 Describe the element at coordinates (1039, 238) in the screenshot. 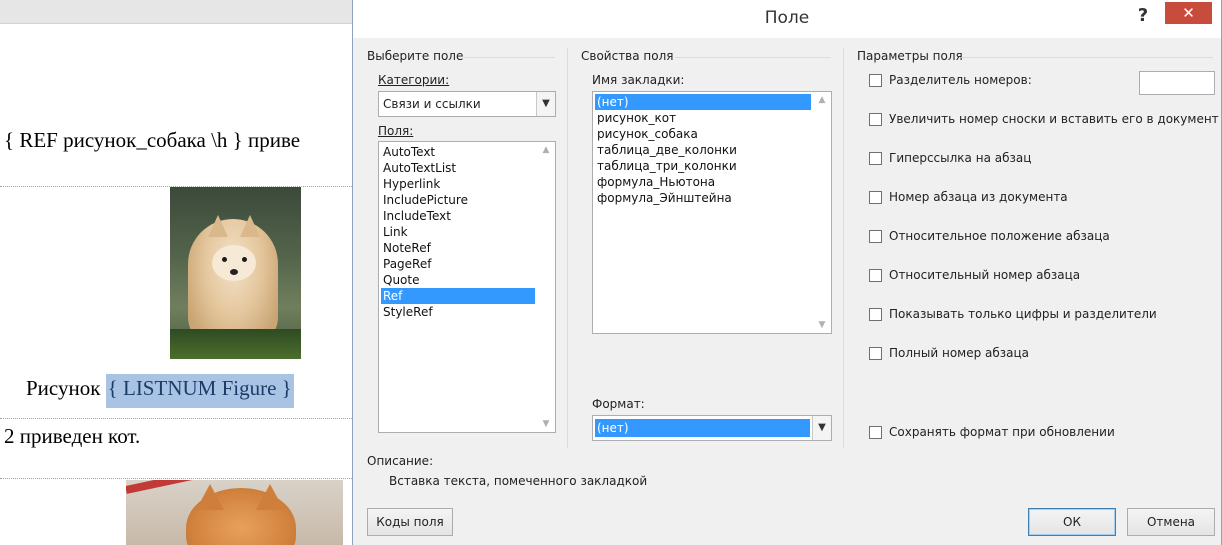

I see `option-relative-position: Относительное положение абзаца` at that location.